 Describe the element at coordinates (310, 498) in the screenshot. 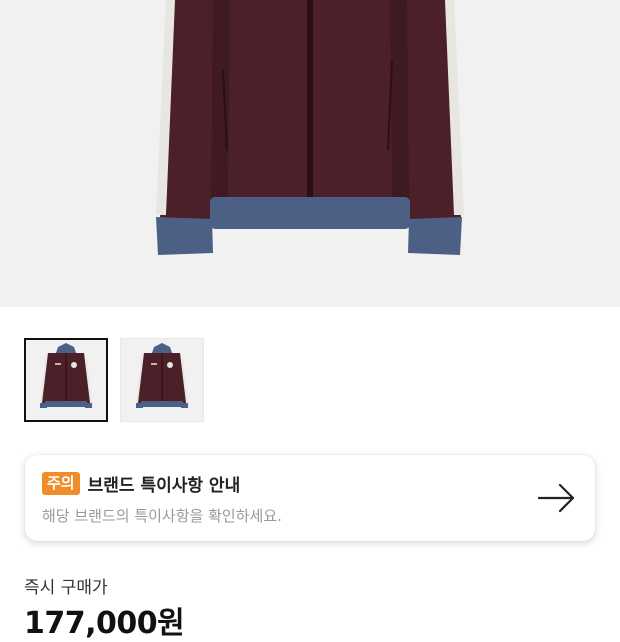

I see `brand-notice-card: 주의 브랜드 특이사항 안내 해당 브랜드의 특이사항을 확인하세요.` at that location.